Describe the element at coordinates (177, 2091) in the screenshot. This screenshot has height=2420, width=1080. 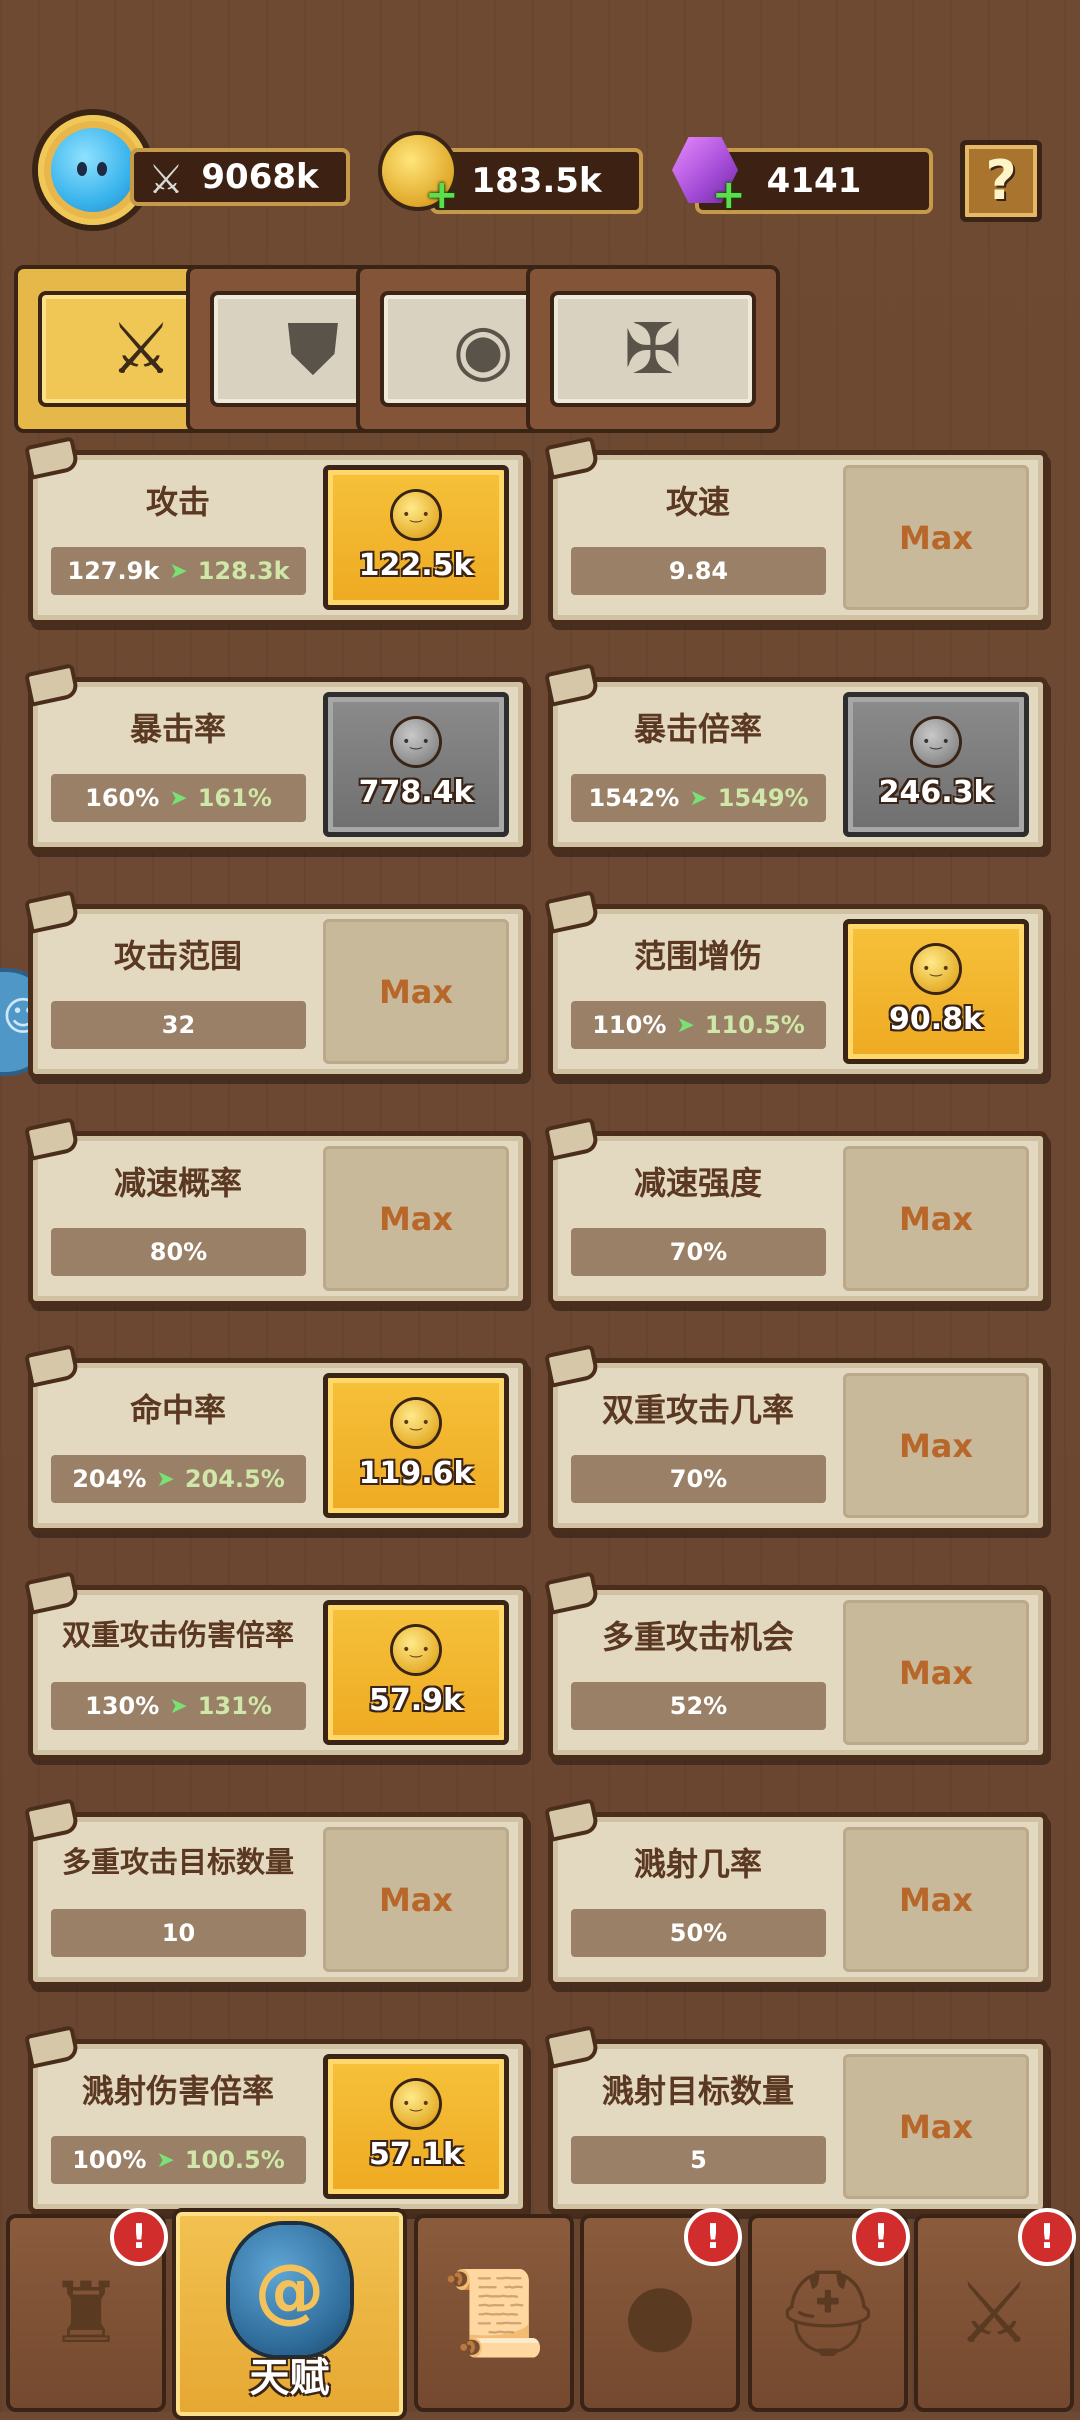
I see `upgrade-name: 溅射伤害倍率` at that location.